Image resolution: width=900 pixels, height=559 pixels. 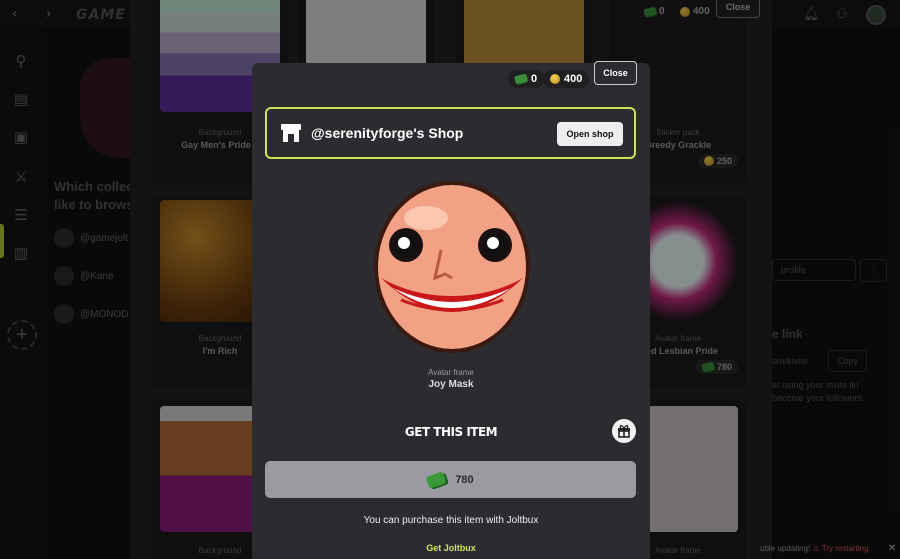 I want to click on get-joltbux-link: Get Joltbux, so click(x=451, y=548).